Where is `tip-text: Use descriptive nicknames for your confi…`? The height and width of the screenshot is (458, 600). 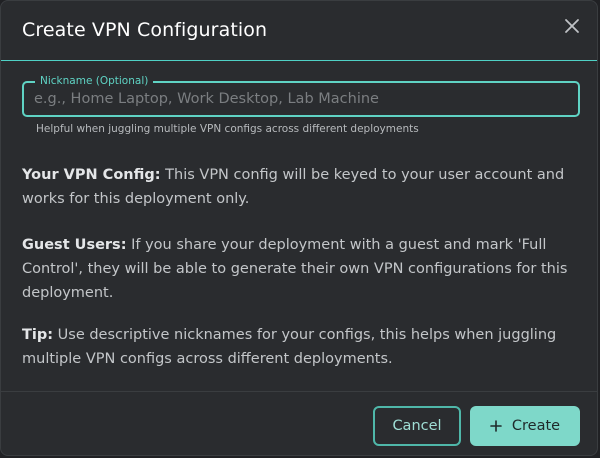 tip-text: Use descriptive nicknames for your confi… is located at coordinates (289, 347).